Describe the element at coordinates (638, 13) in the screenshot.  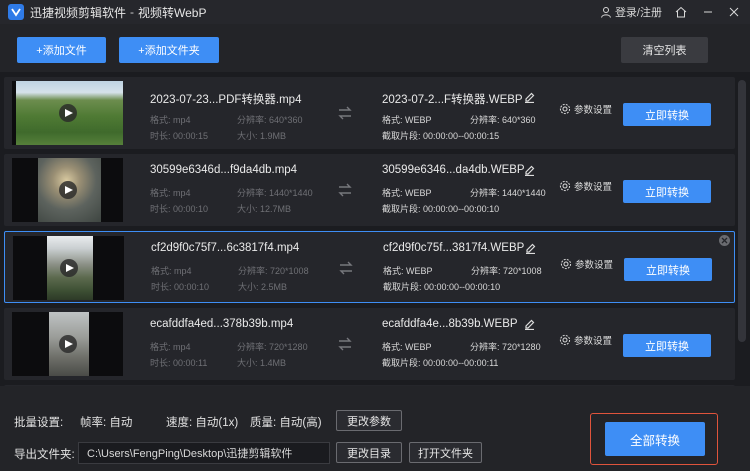
I see `login-label: 登录/注册` at that location.